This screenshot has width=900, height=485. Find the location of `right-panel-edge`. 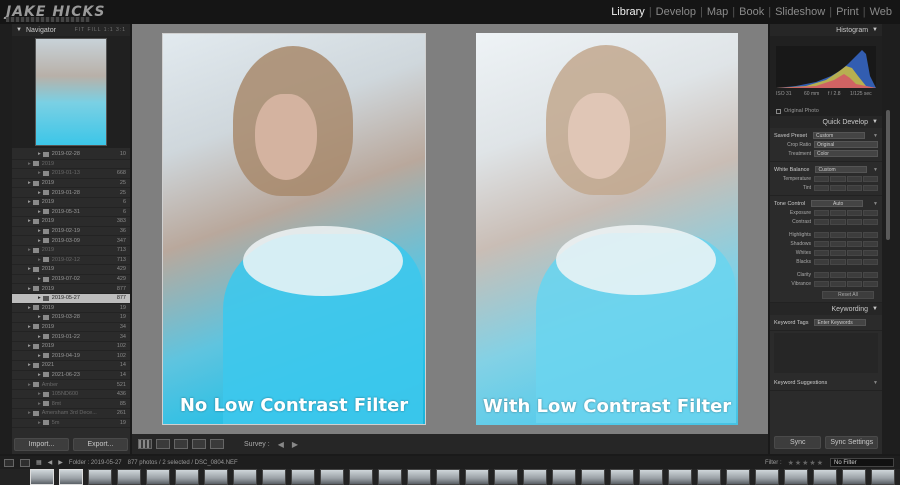

right-panel-edge is located at coordinates (891, 239).